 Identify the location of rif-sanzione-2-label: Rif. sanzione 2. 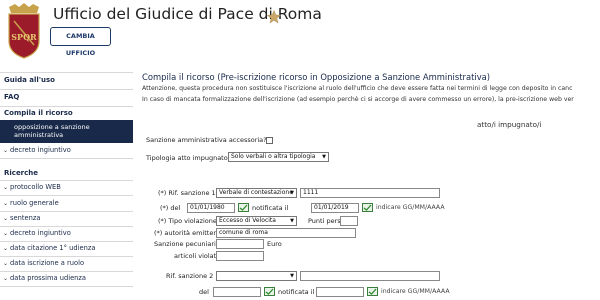
(190, 276).